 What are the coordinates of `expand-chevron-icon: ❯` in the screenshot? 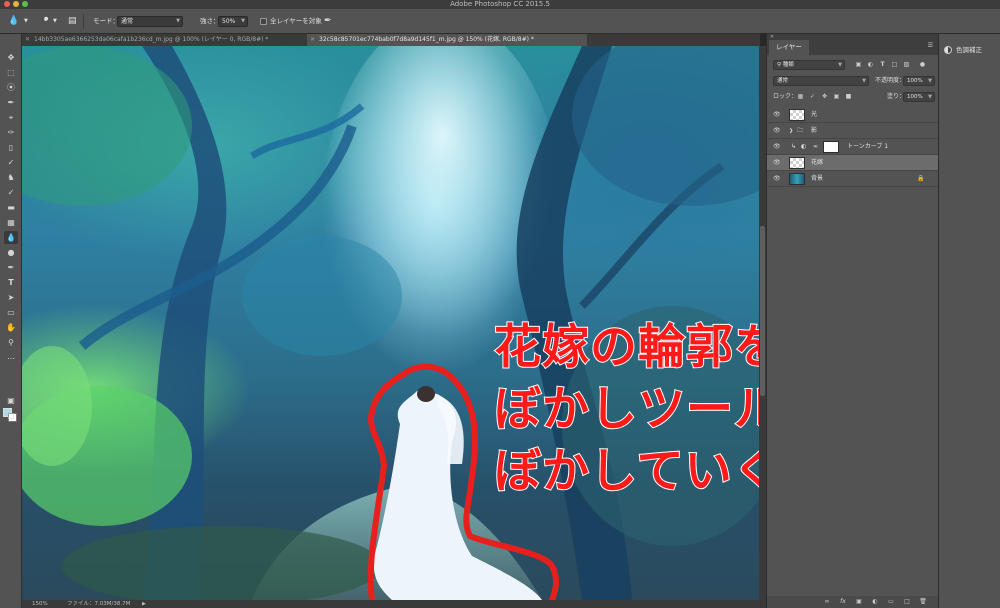 It's located at (791, 131).